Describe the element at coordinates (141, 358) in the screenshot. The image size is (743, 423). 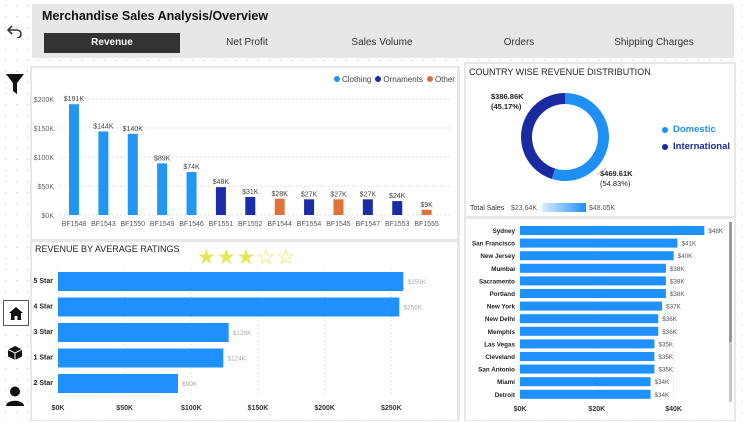
I see `bar-1-star` at that location.